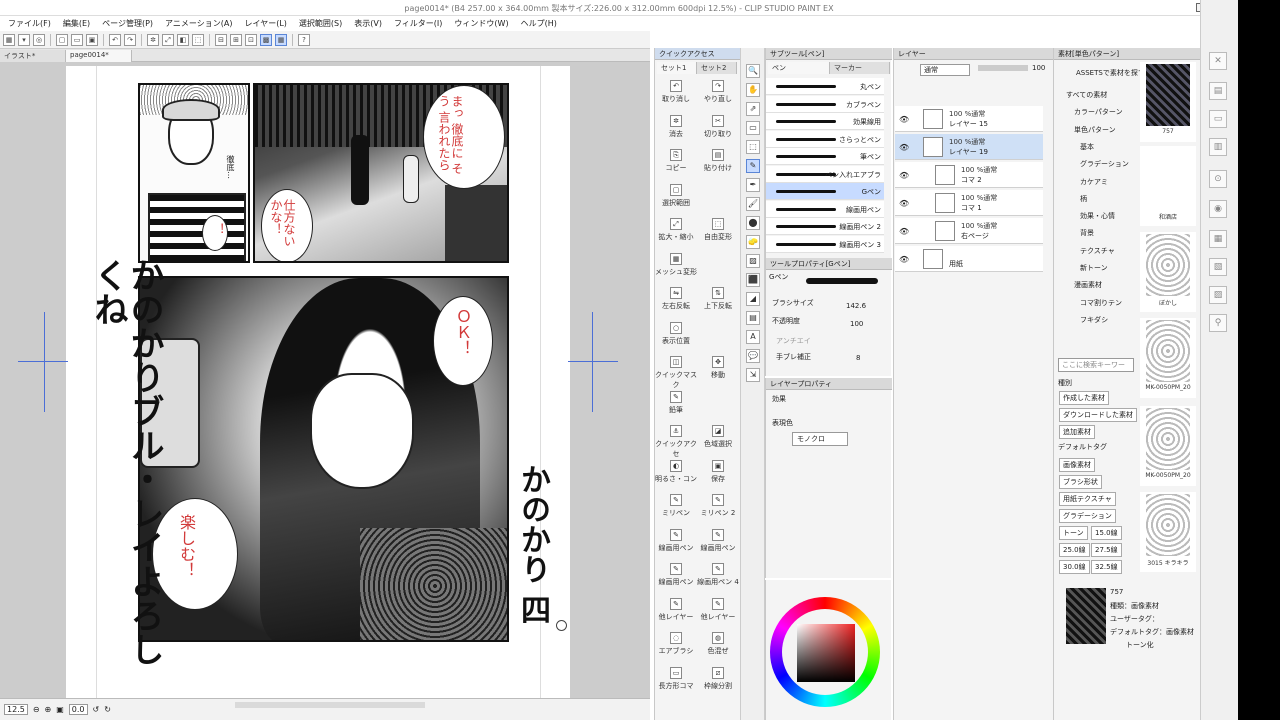 The image size is (1280, 720). What do you see at coordinates (676, 371) in the screenshot?
I see `quick-access-button: ◫ クイックマスク` at bounding box center [676, 371].